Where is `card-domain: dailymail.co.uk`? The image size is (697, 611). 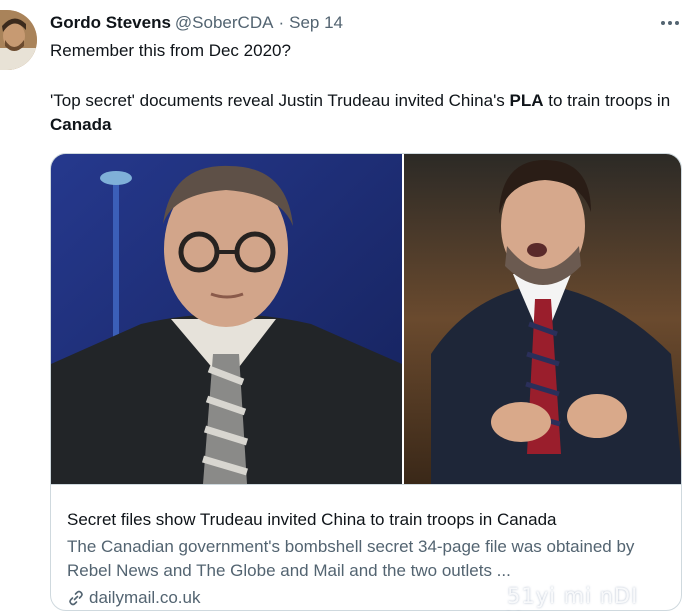 card-domain: dailymail.co.uk is located at coordinates (134, 598).